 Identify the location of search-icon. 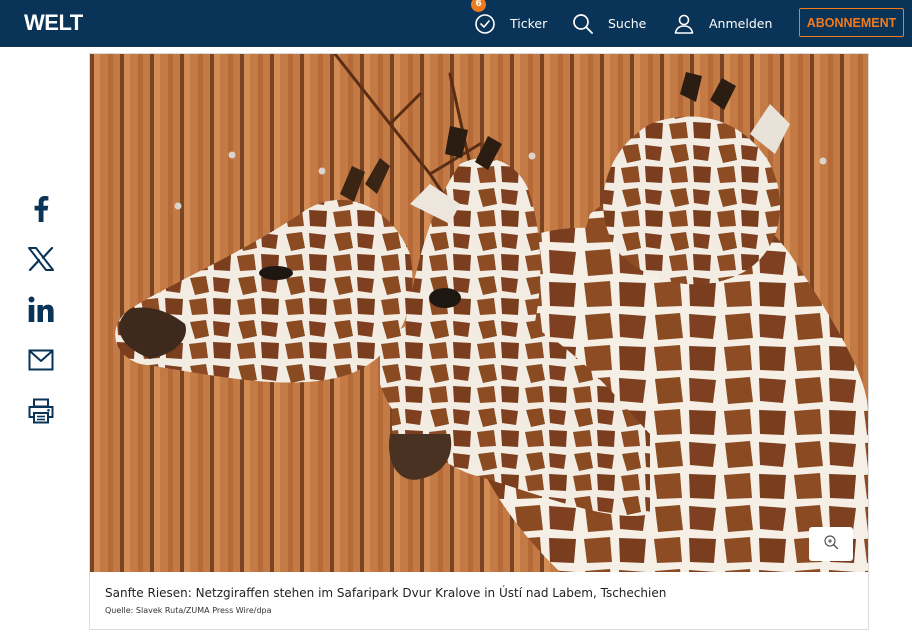
(583, 24).